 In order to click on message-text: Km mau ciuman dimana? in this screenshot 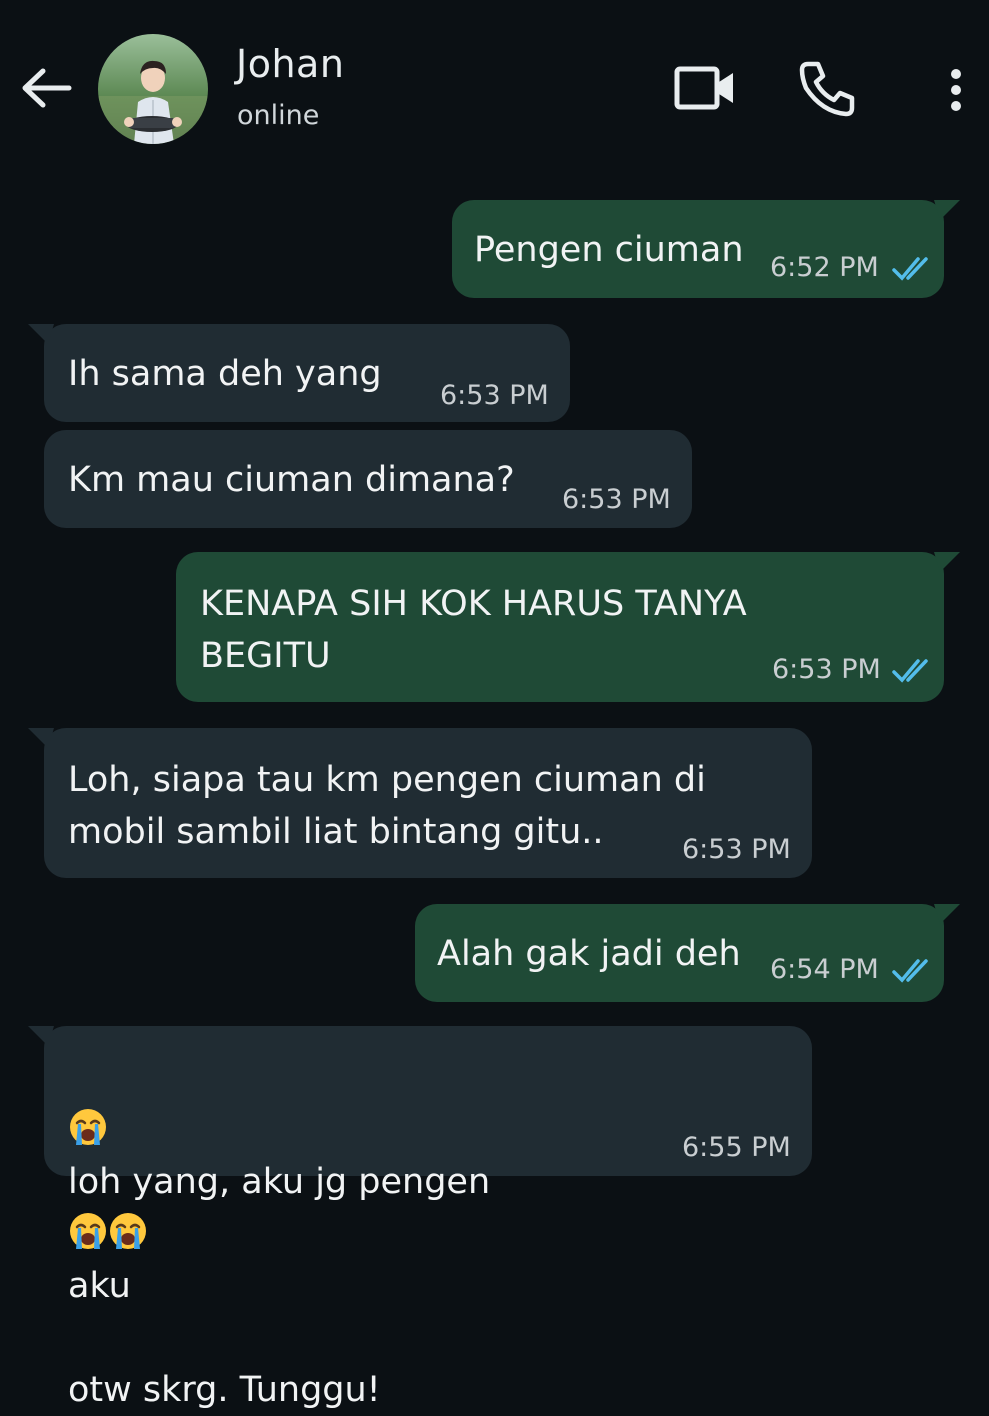, I will do `click(291, 480)`.